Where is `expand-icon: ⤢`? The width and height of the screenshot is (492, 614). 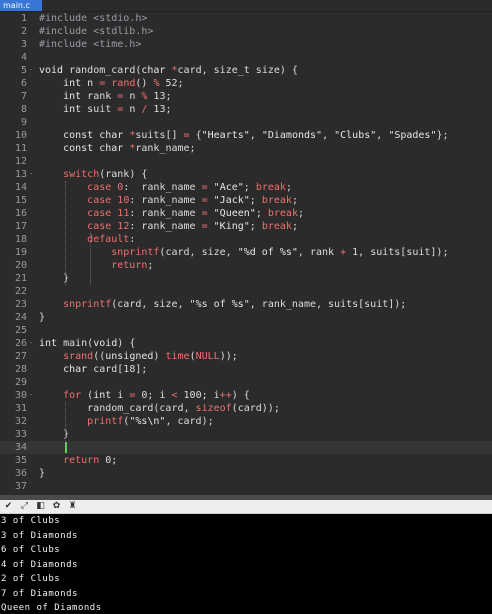 expand-icon: ⤢ is located at coordinates (24, 506).